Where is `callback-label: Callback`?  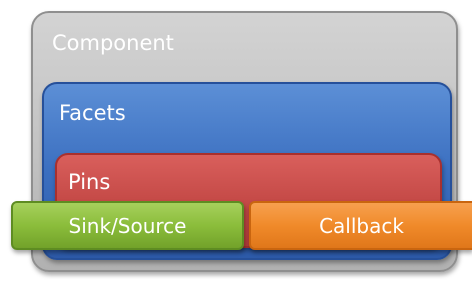
callback-label: Callback is located at coordinates (361, 226).